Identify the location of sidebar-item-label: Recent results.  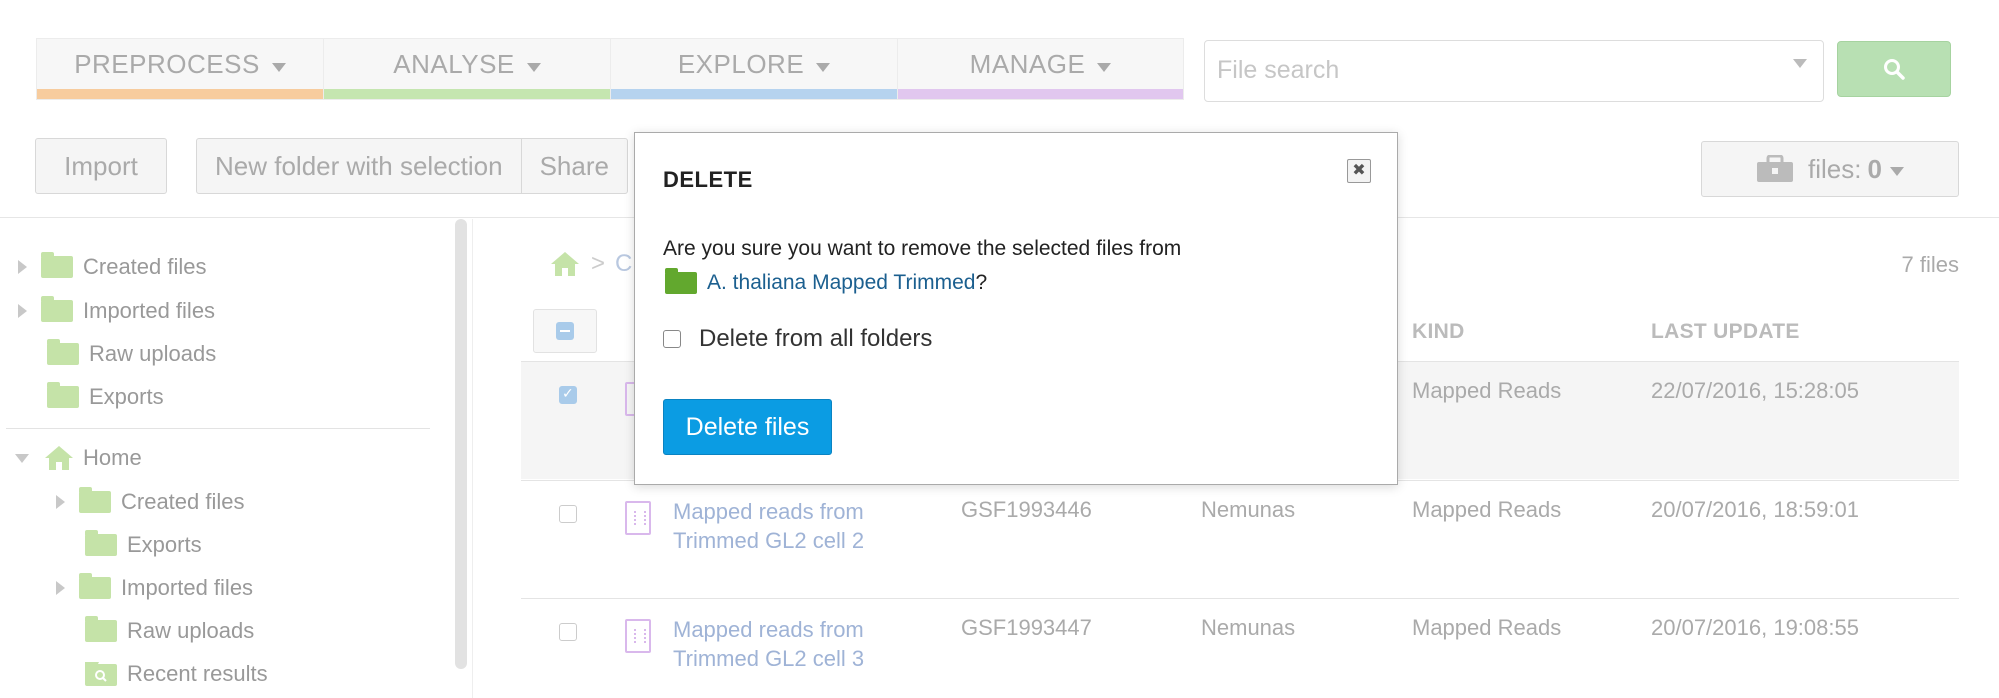
(197, 673).